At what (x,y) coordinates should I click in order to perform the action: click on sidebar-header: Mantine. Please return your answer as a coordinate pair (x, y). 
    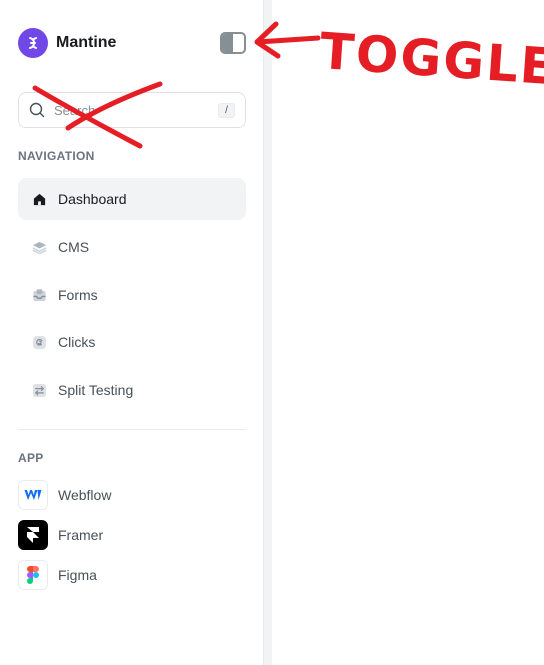
    Looking at the image, I should click on (132, 43).